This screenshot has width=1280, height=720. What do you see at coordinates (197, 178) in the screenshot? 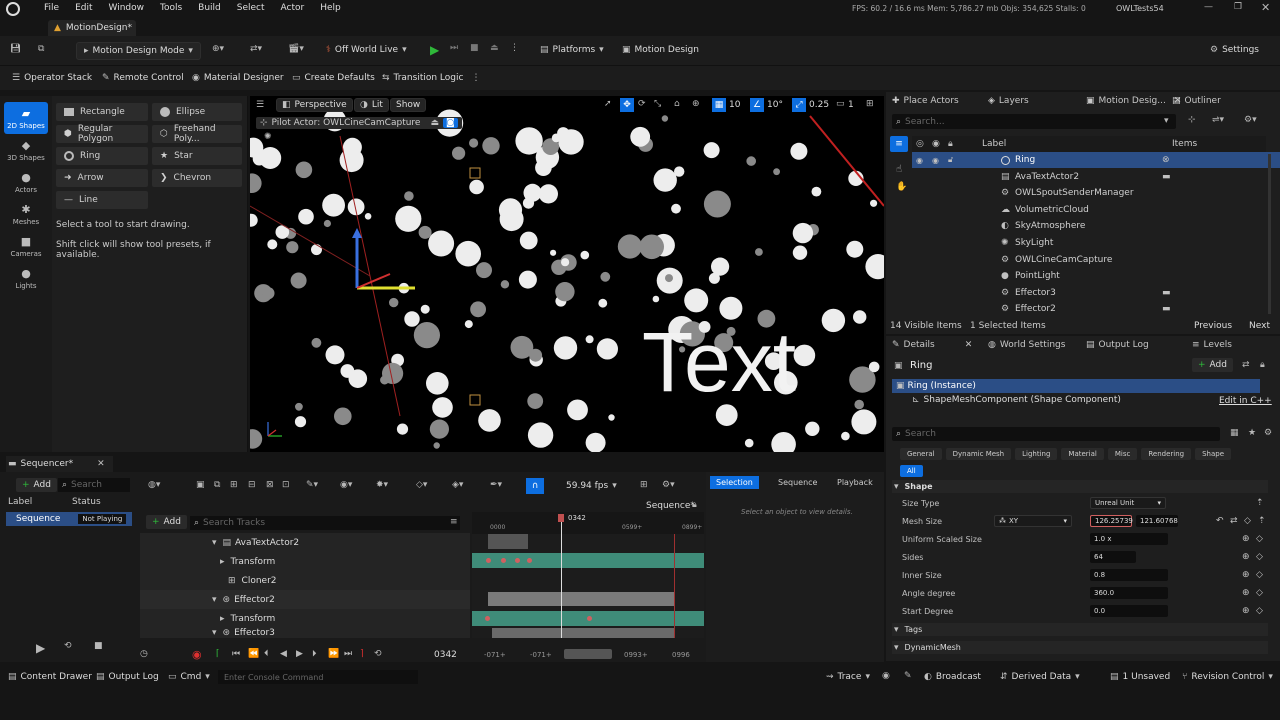
I see `chevron-tool: ❯ Chevron` at bounding box center [197, 178].